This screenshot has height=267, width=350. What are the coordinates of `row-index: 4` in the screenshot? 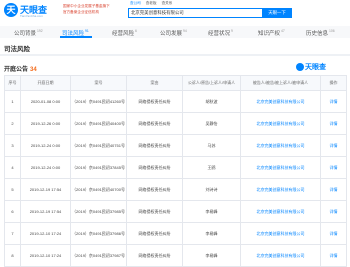 It's located at (12, 167).